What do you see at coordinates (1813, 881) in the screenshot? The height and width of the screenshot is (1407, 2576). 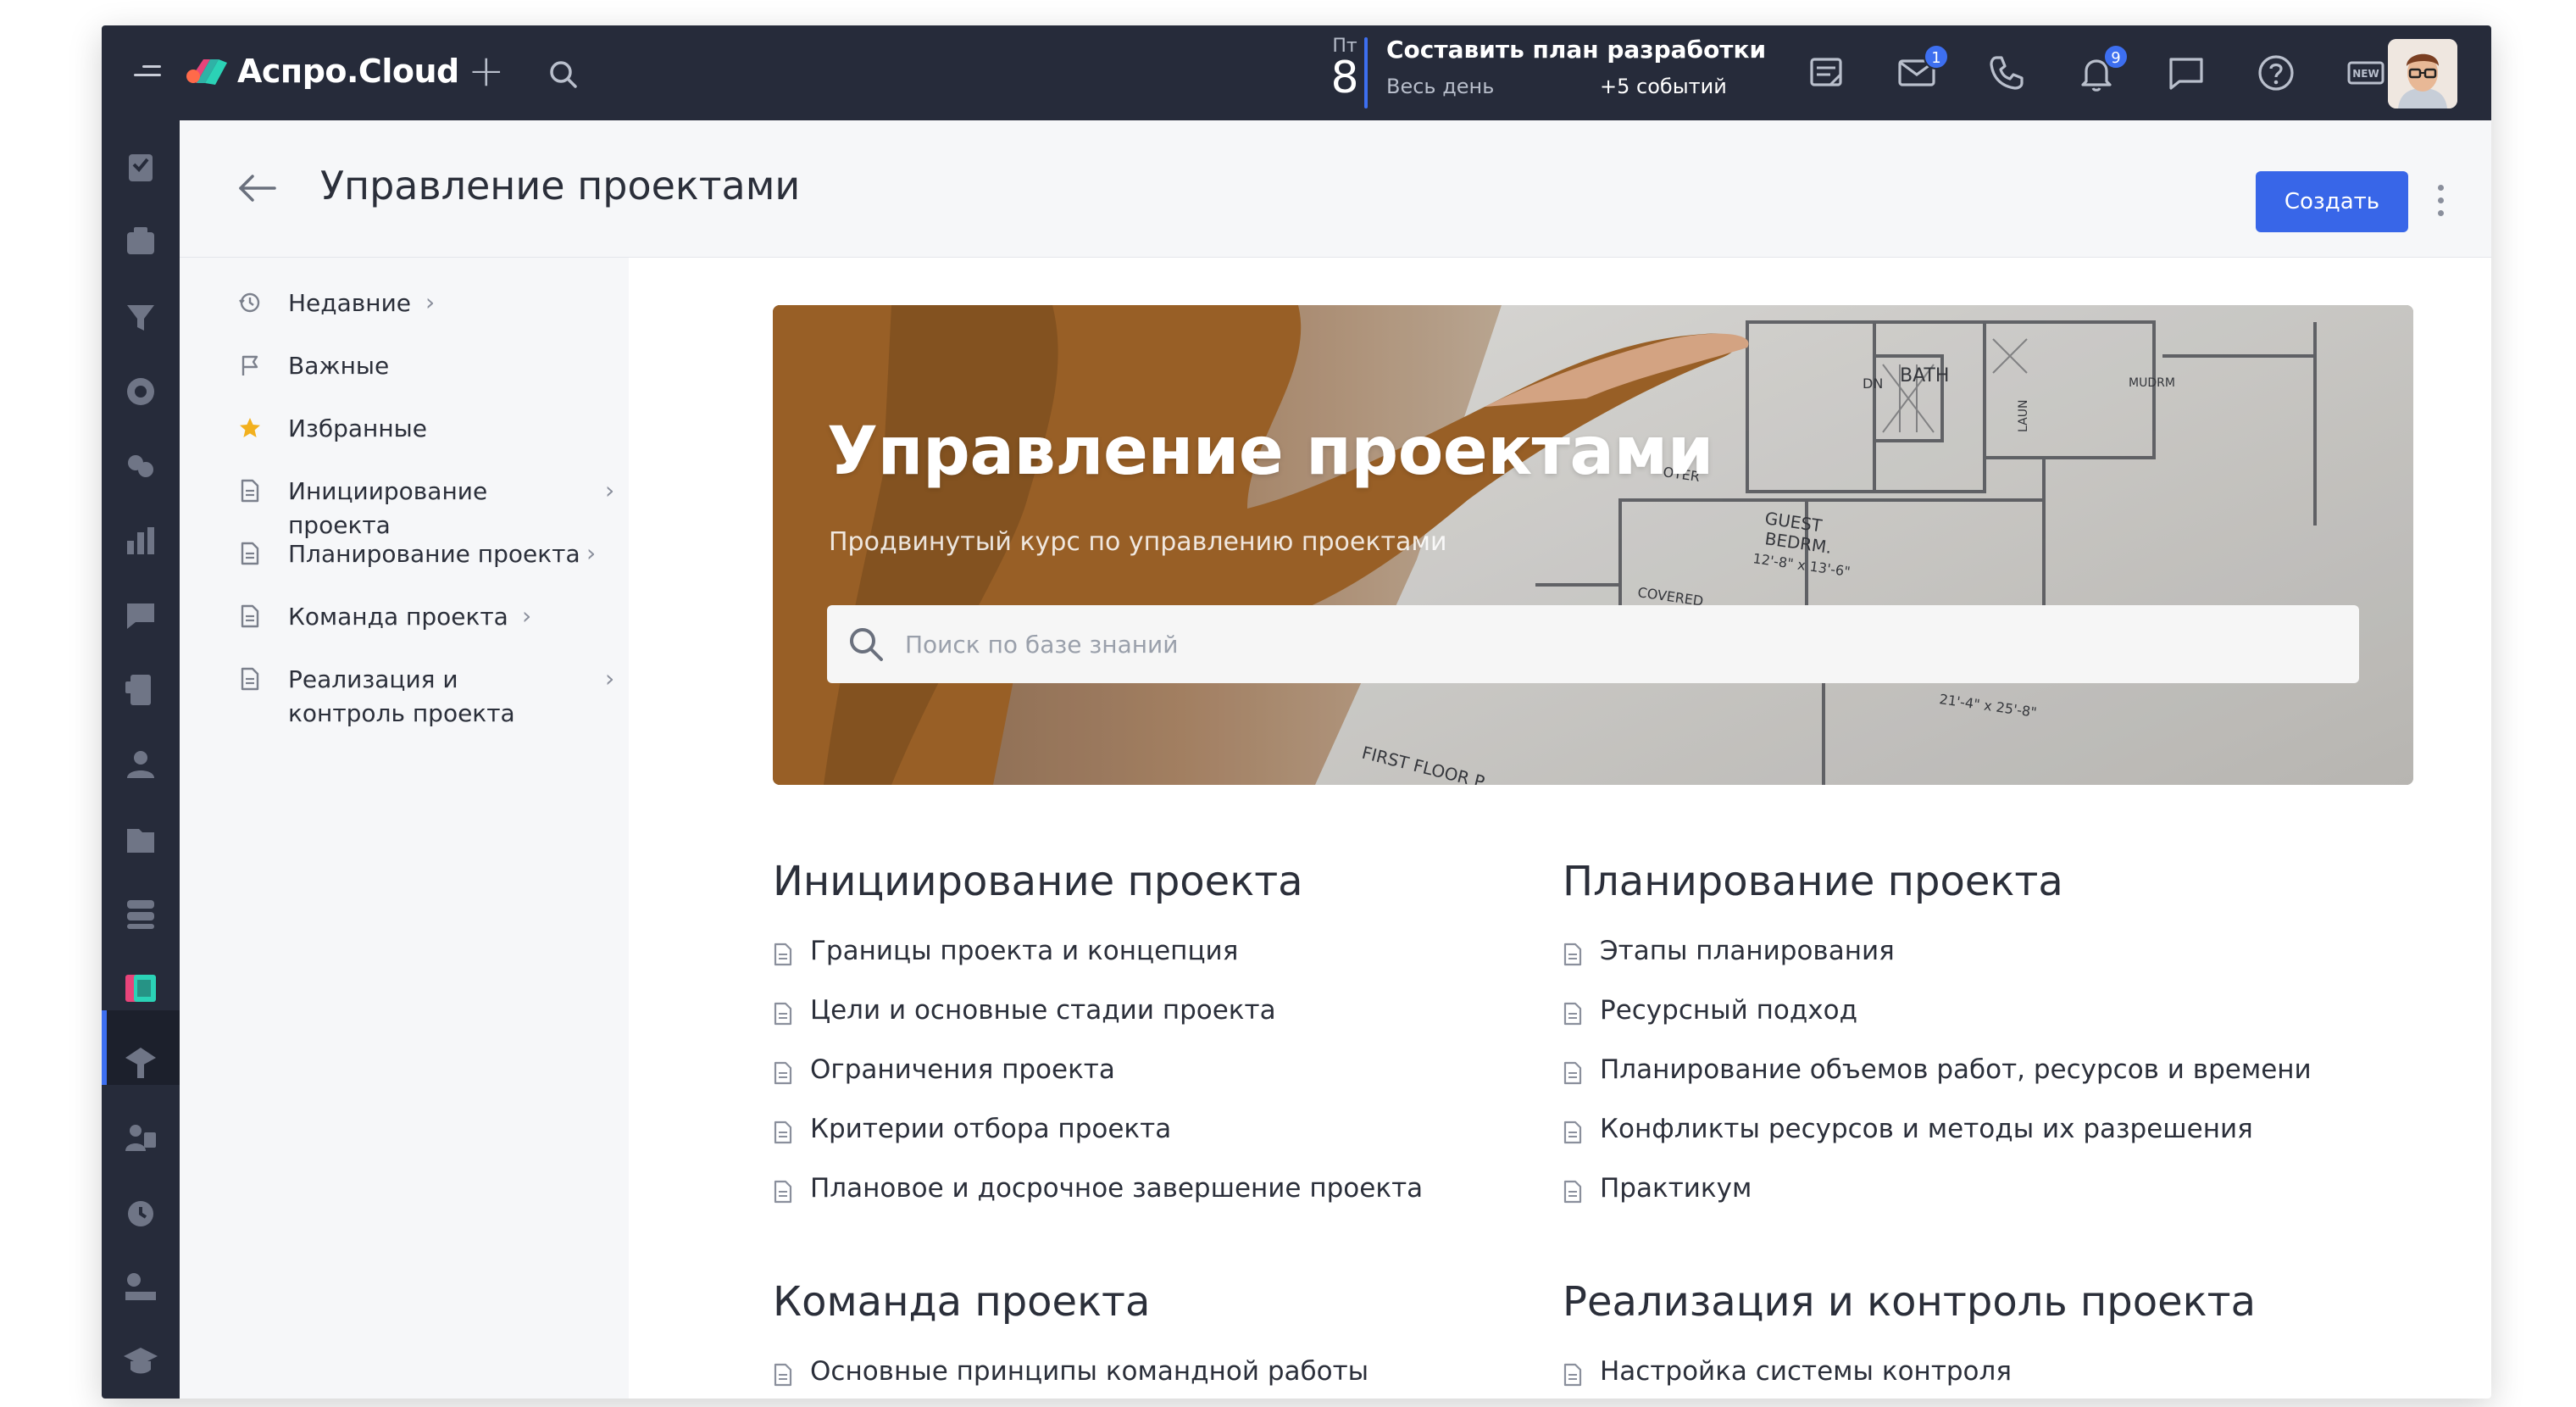 I see `section-title: Планирование проекта` at bounding box center [1813, 881].